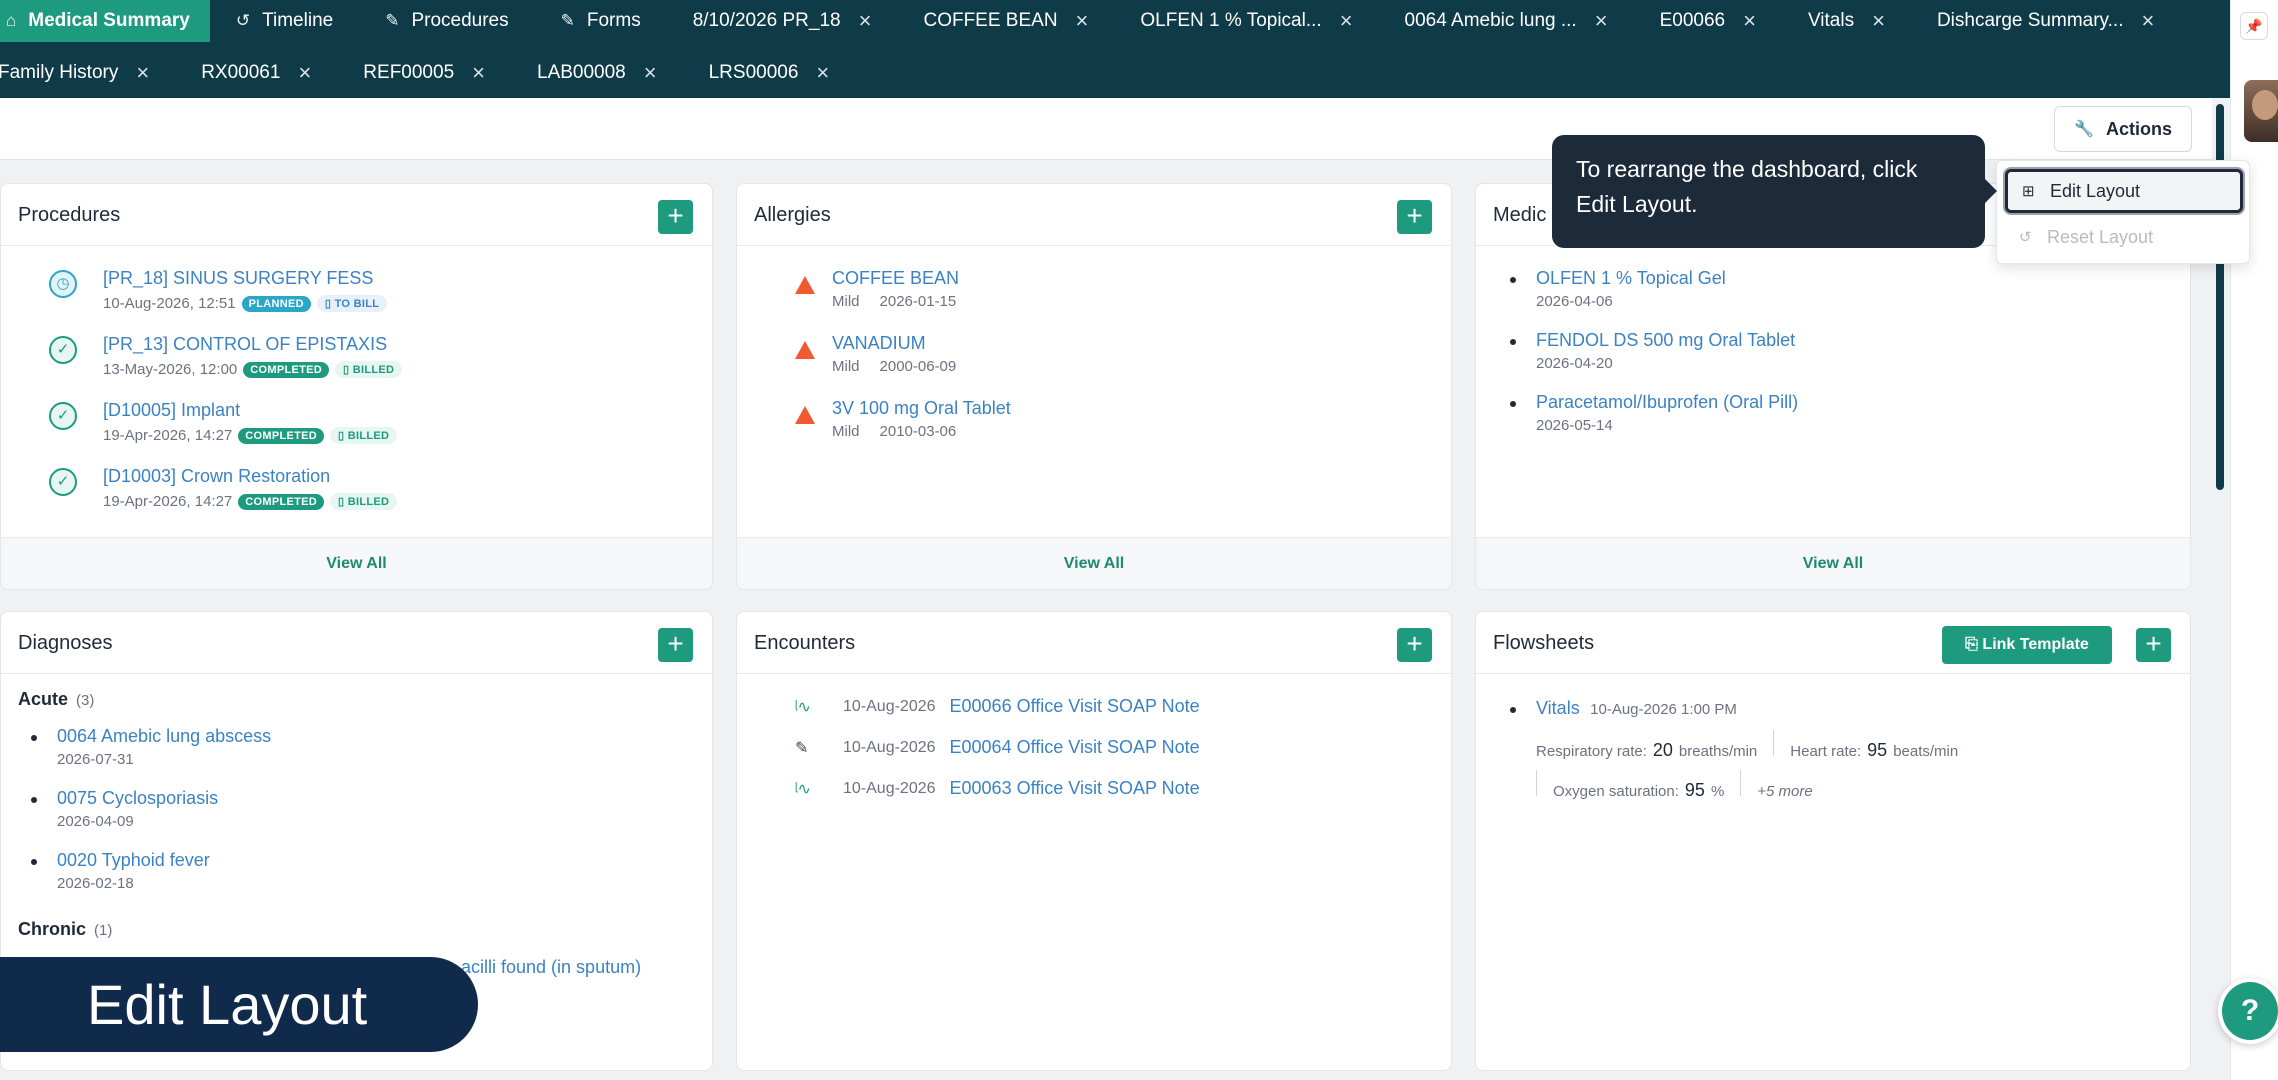 Image resolution: width=2278 pixels, height=1080 pixels. What do you see at coordinates (1094, 215) in the screenshot?
I see `card-header: Allergies +` at bounding box center [1094, 215].